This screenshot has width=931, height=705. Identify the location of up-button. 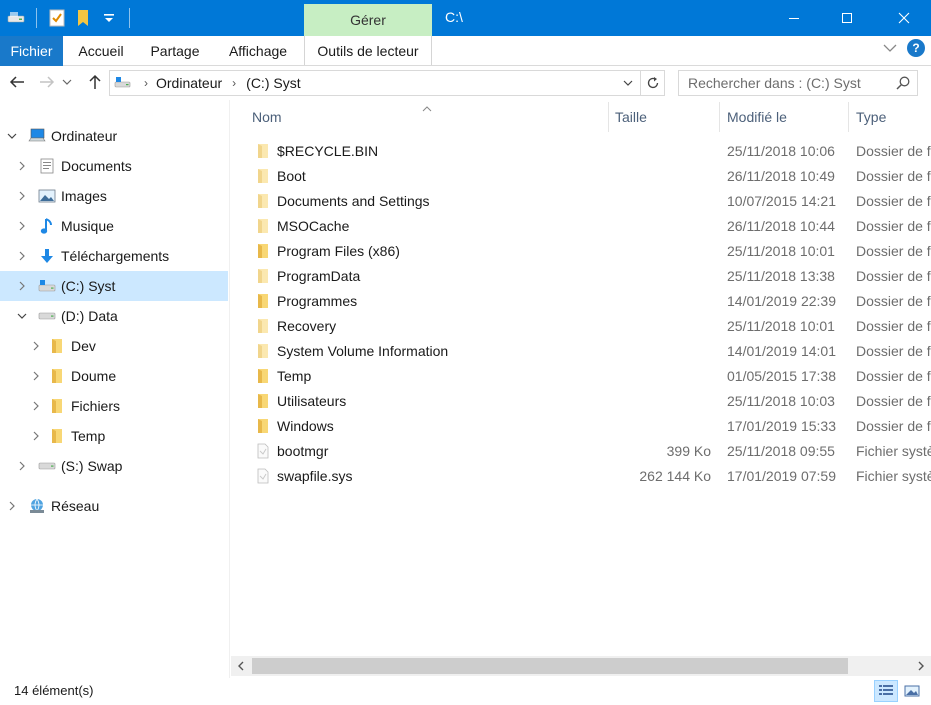
(95, 82).